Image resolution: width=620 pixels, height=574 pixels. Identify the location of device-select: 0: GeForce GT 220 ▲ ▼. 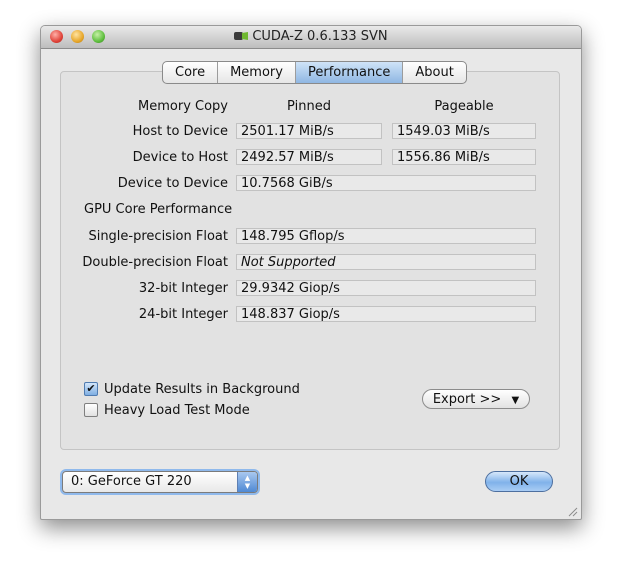
(160, 482).